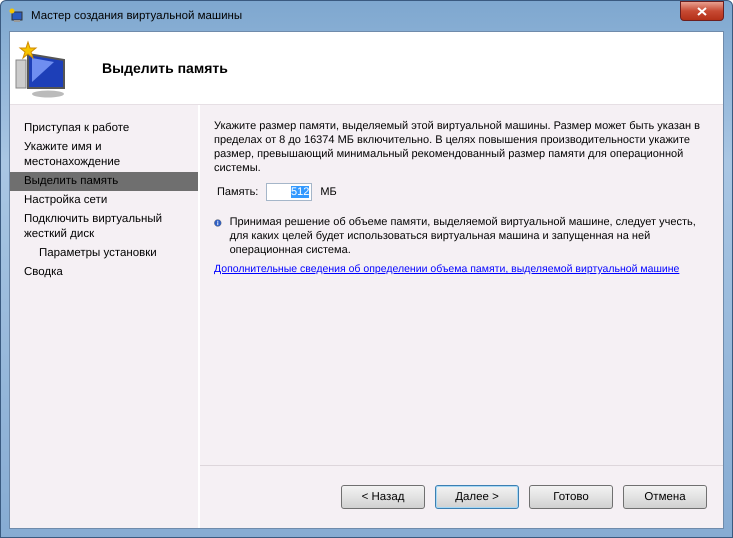  What do you see at coordinates (17, 16) in the screenshot?
I see `app-icon` at bounding box center [17, 16].